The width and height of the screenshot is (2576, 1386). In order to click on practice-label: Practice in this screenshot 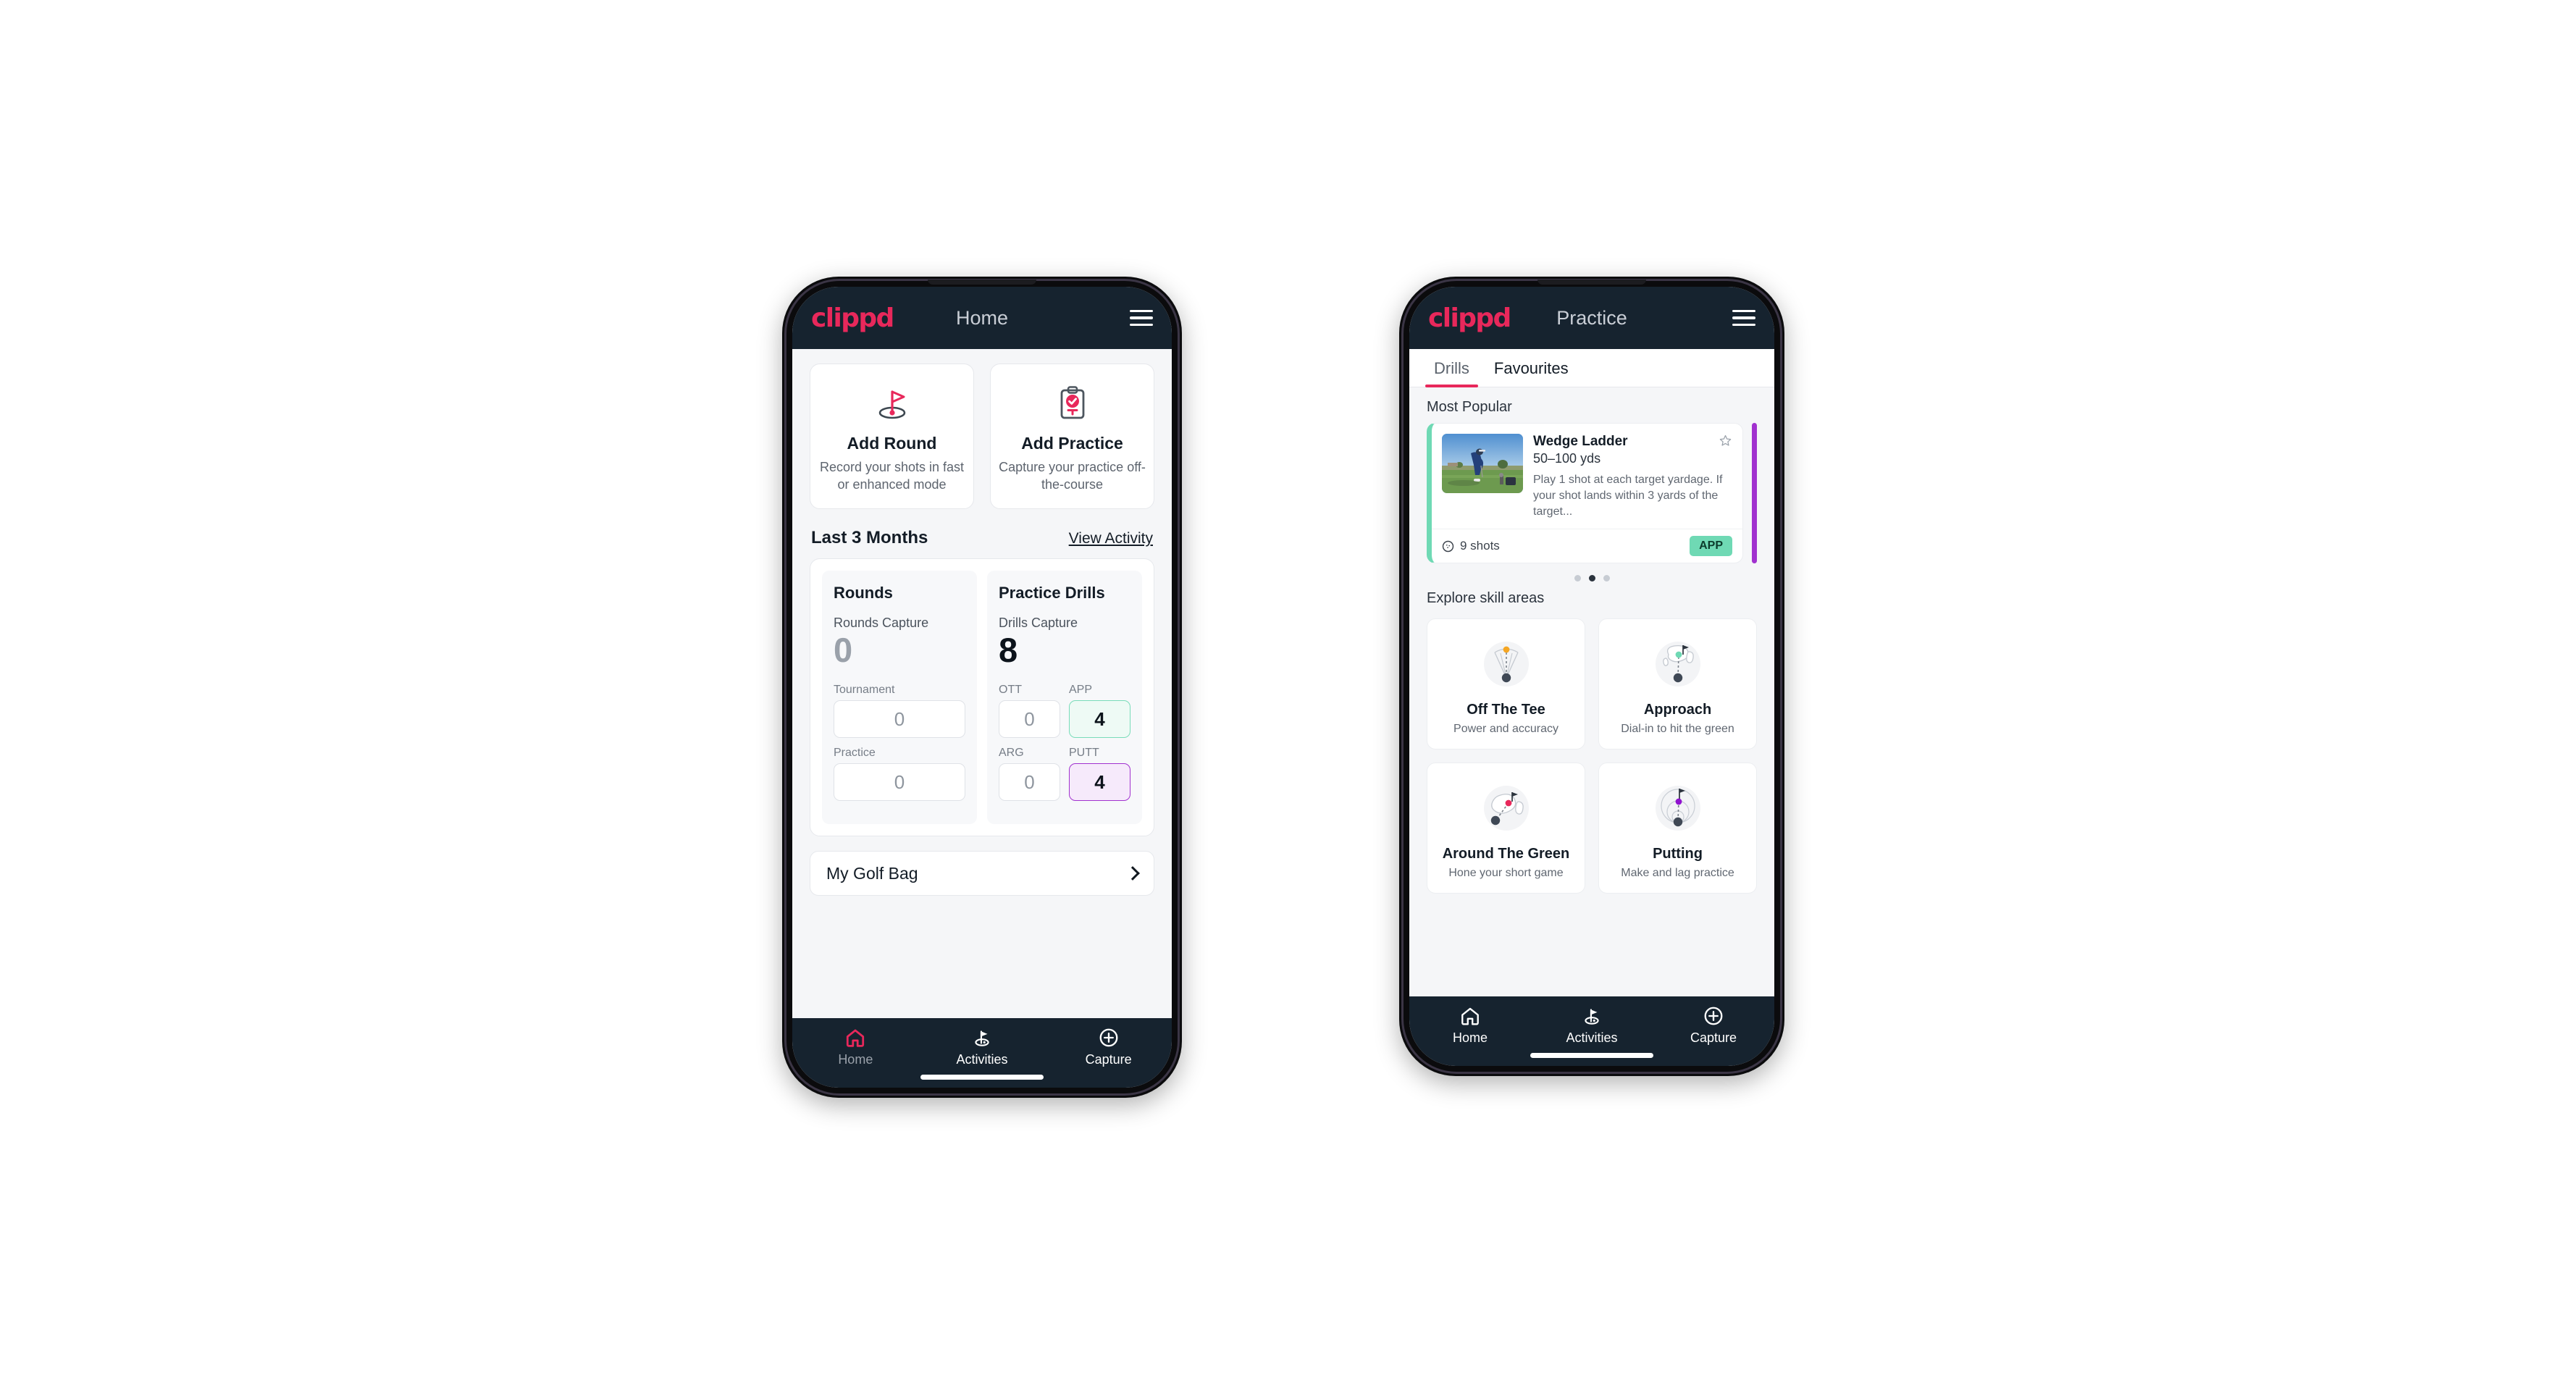, I will do `click(855, 753)`.